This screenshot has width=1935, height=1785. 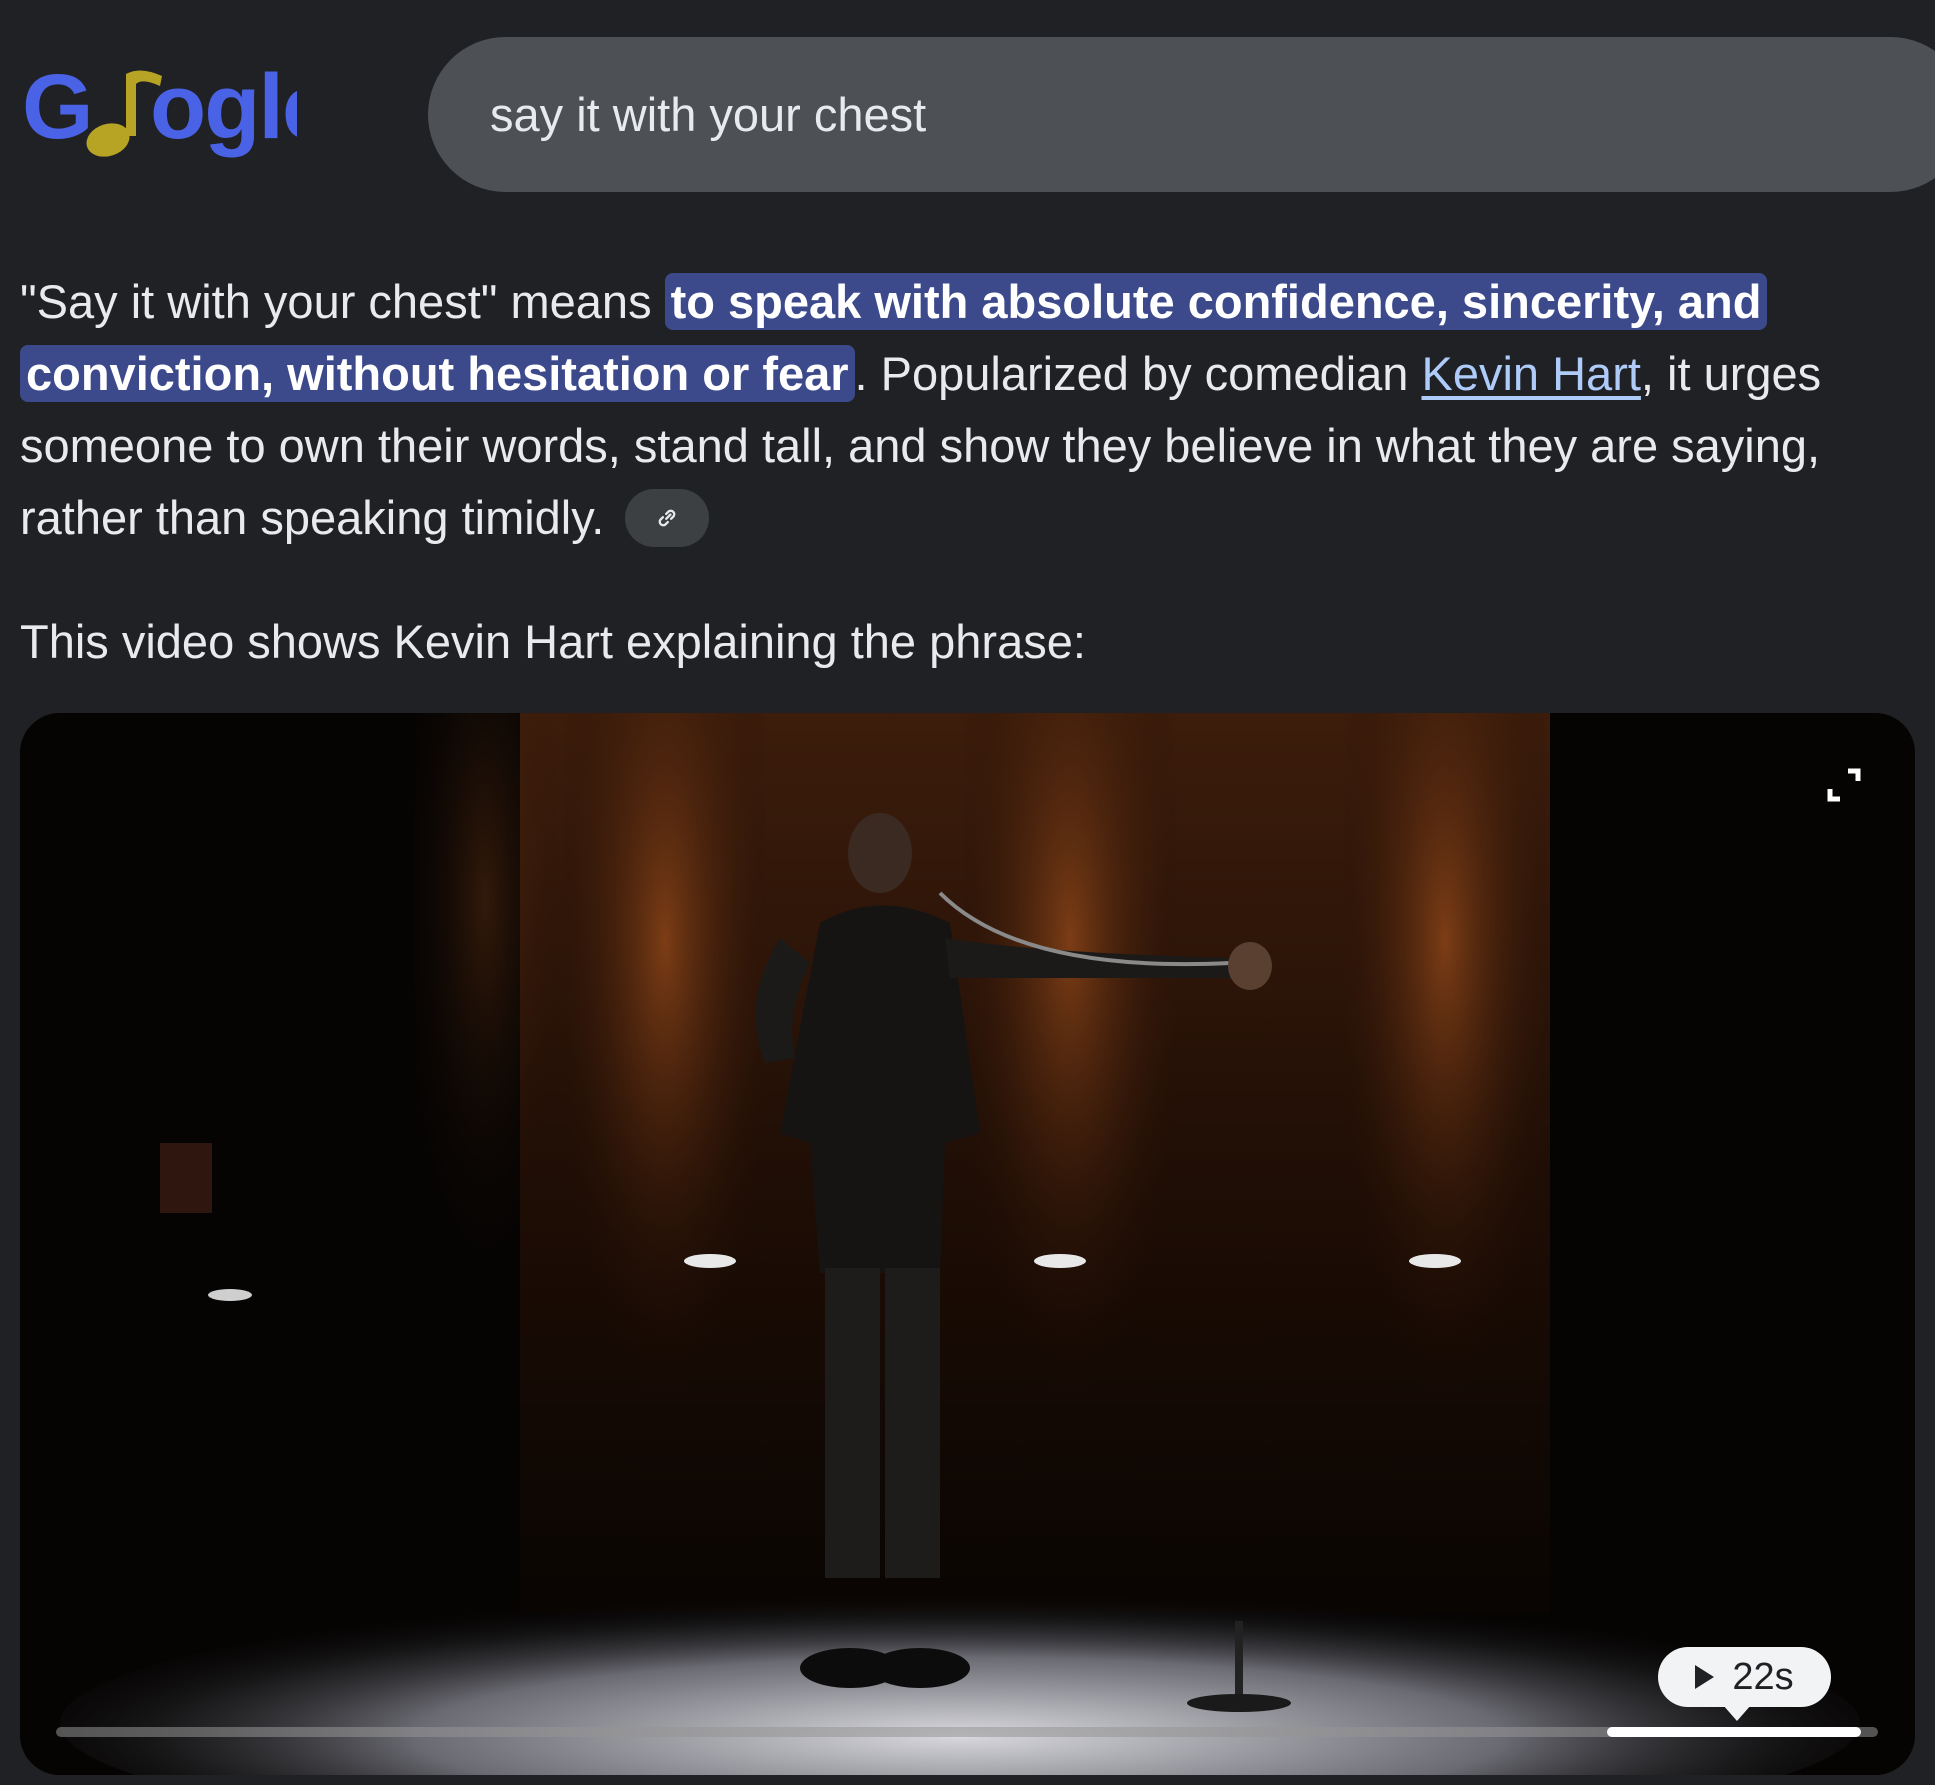 I want to click on google-doodle-logo: G ogle, so click(x=159, y=113).